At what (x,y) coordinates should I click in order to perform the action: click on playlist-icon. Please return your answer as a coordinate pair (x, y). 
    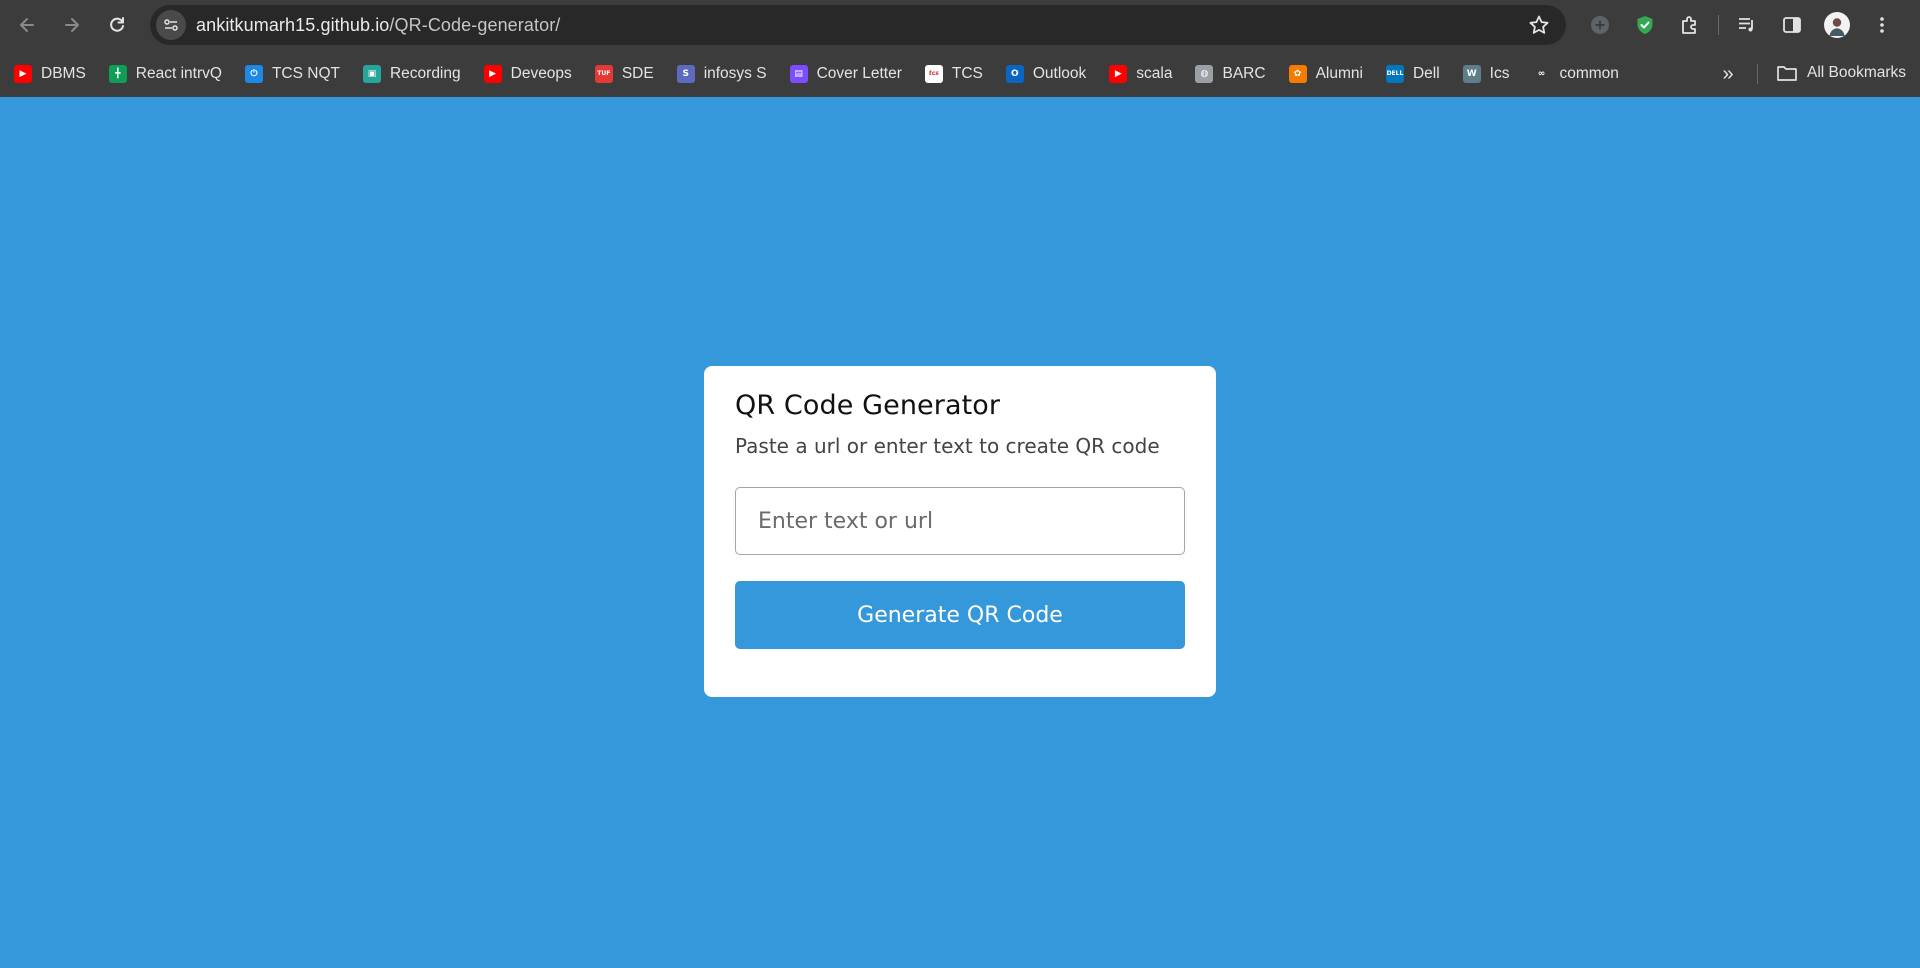
    Looking at the image, I should click on (1746, 25).